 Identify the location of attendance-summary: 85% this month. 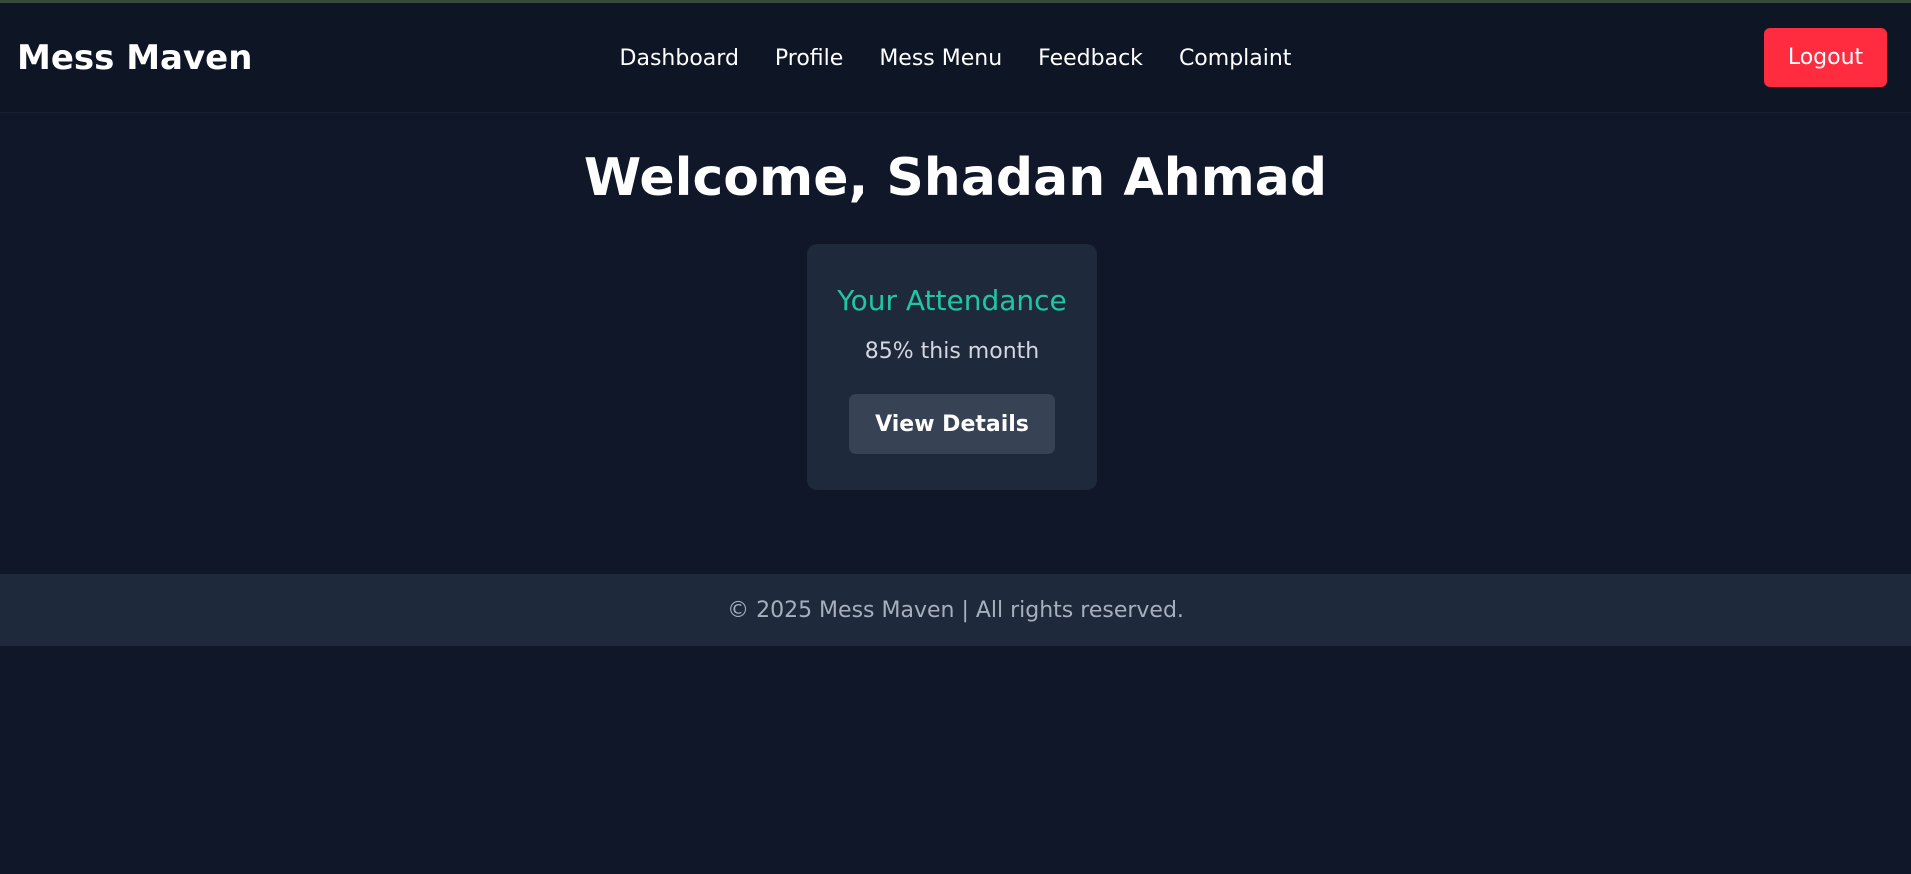
(952, 351).